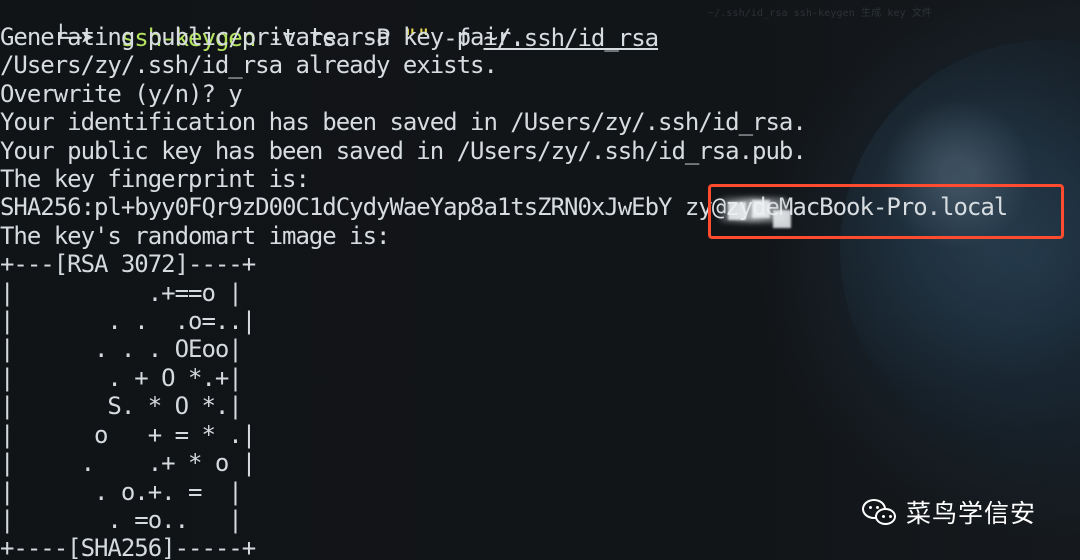 The height and width of the screenshot is (560, 1080). I want to click on randomart-line: +---[RSA 3072]----+, so click(128, 264).